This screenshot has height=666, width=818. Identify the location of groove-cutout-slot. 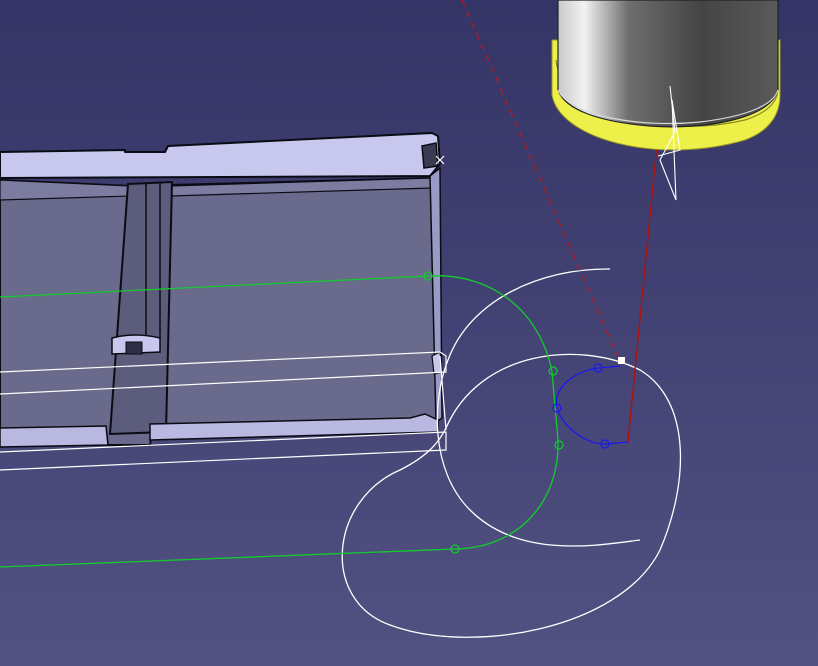
(134, 348).